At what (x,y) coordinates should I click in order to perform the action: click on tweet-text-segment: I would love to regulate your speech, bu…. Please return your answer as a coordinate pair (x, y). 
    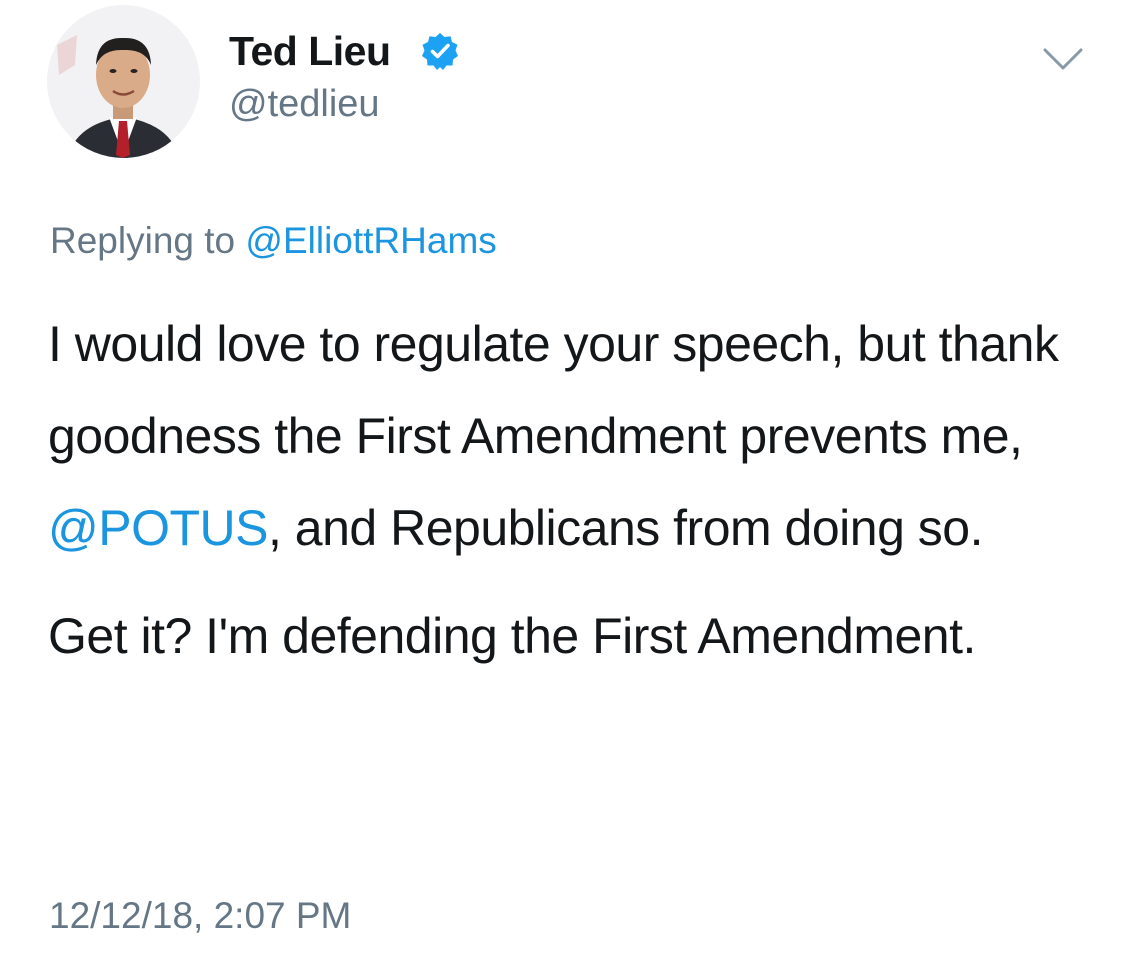
    Looking at the image, I should click on (553, 390).